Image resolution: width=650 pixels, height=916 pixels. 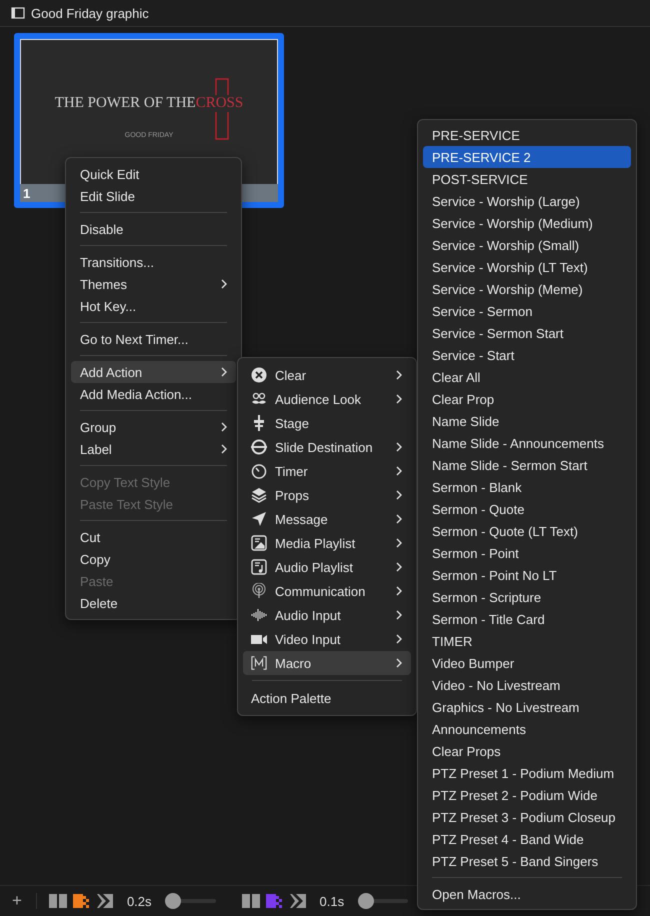 I want to click on slide-title: THE POWER OF THE, so click(x=125, y=103).